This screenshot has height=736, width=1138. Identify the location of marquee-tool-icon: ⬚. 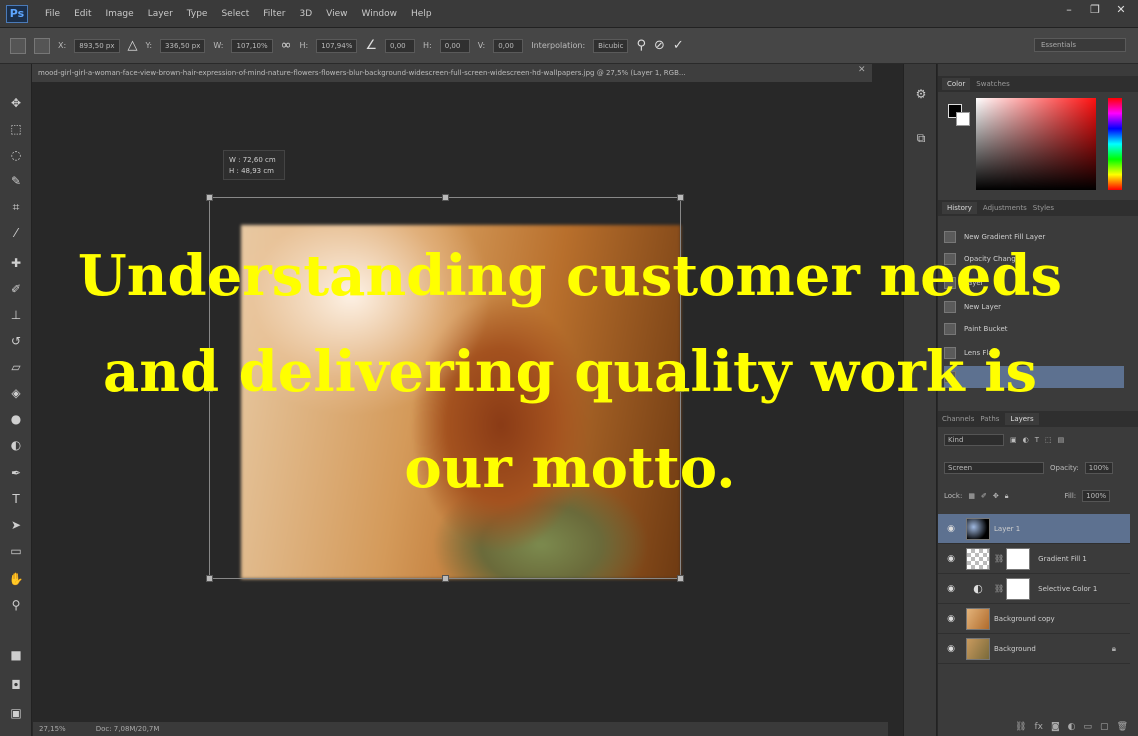
(16, 129).